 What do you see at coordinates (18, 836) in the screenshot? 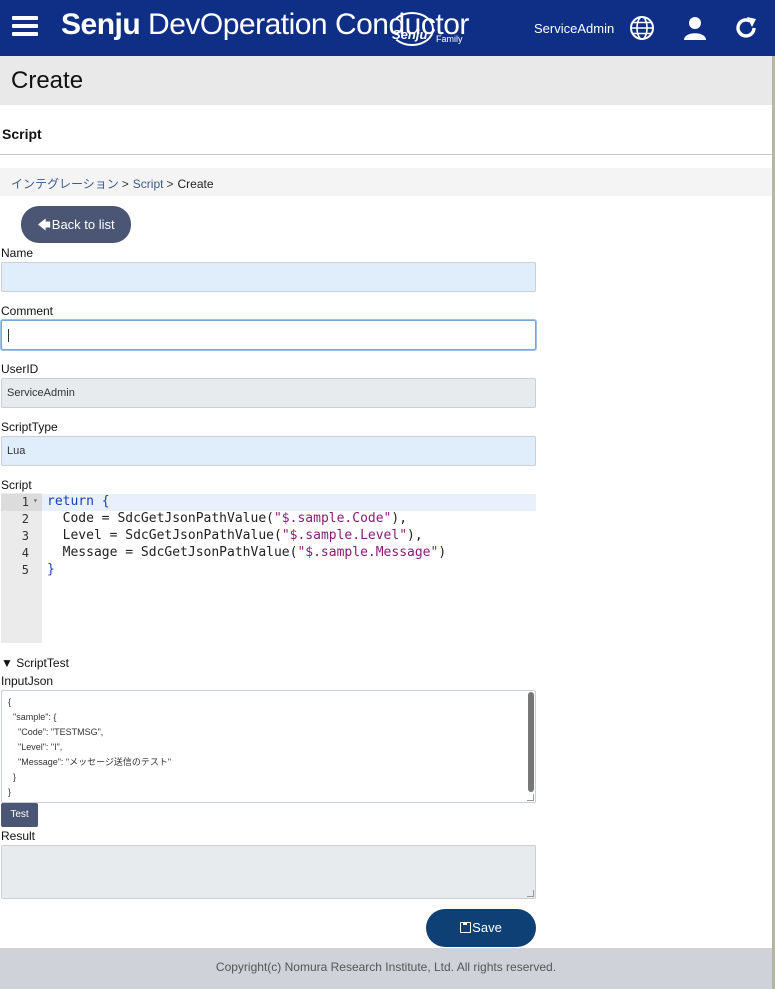
I see `result-label: Result` at bounding box center [18, 836].